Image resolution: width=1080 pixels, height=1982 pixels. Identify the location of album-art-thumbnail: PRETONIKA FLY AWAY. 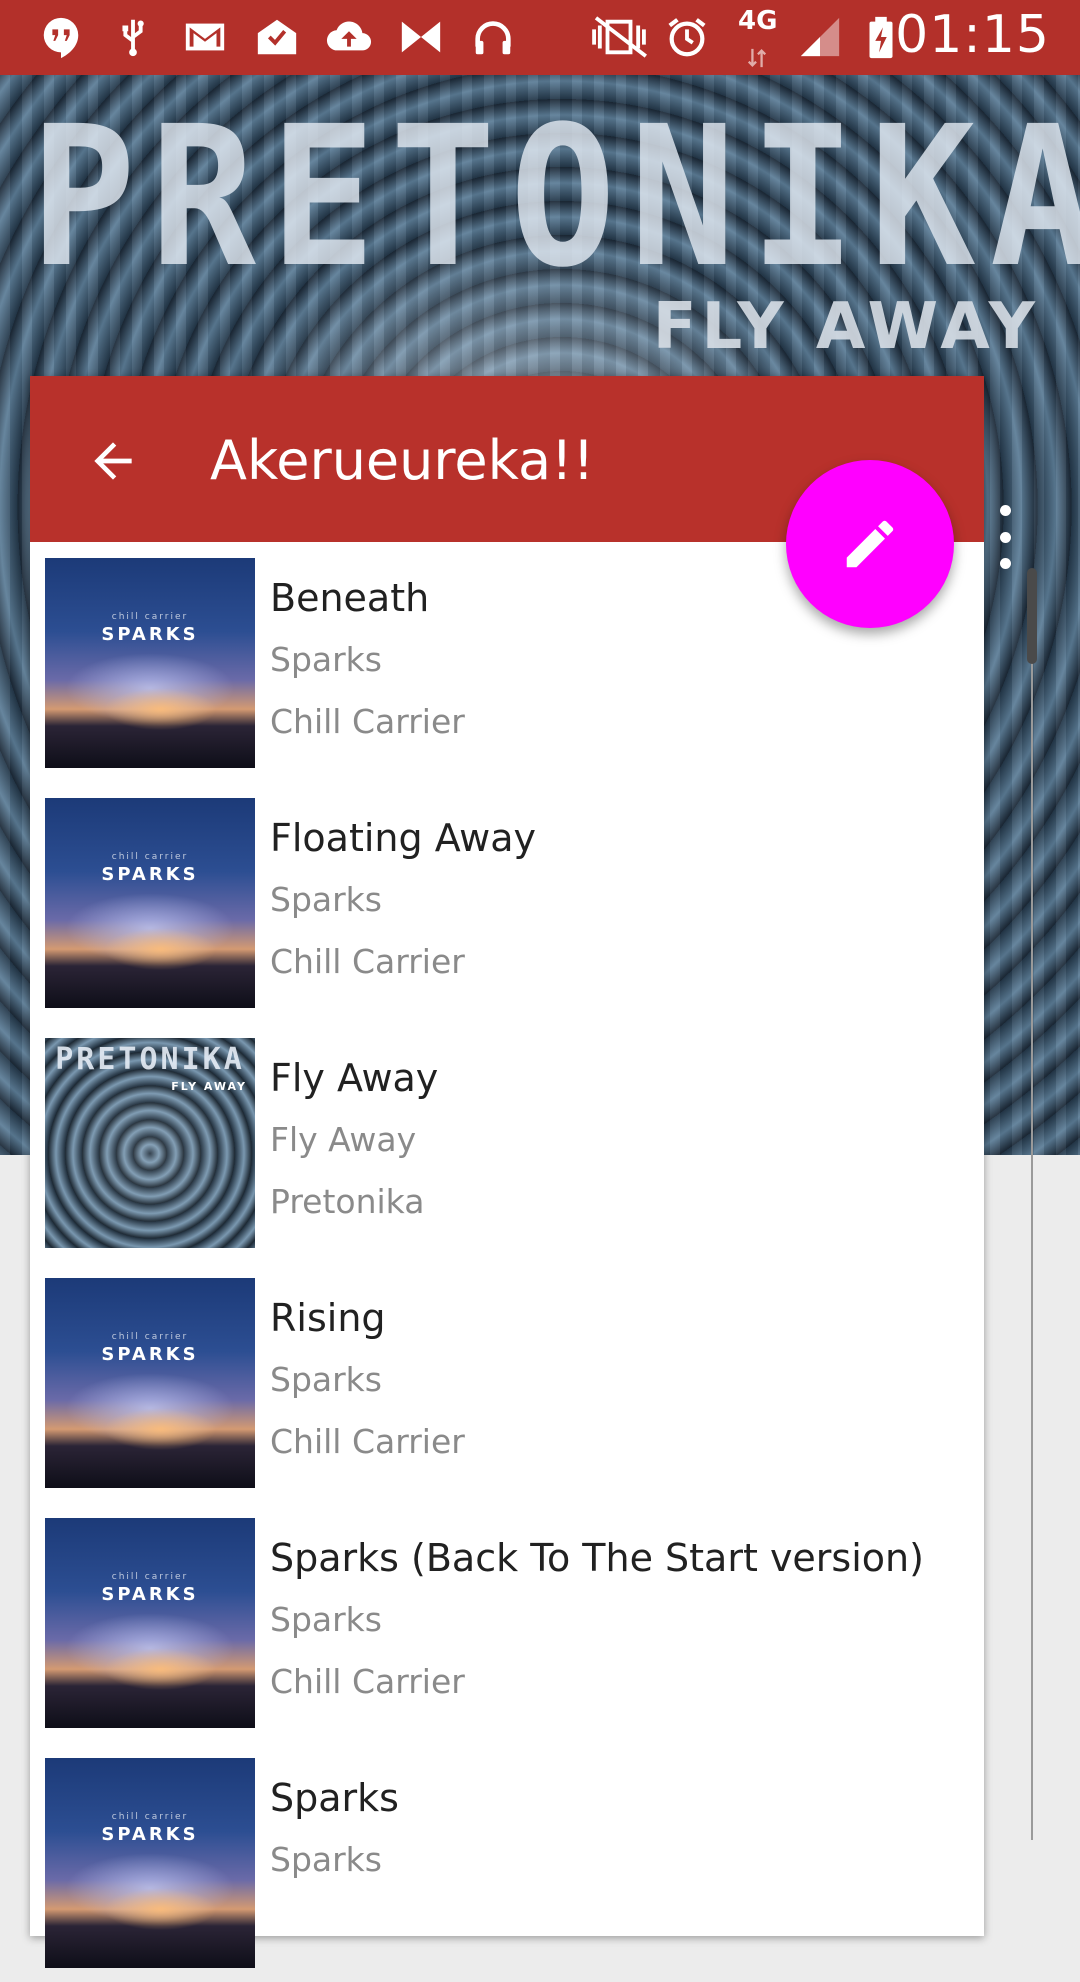
(150, 1143).